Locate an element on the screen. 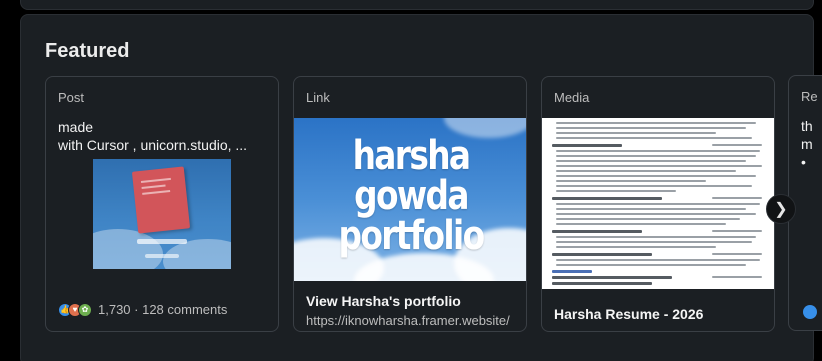  previous-section-card is located at coordinates (417, 5).